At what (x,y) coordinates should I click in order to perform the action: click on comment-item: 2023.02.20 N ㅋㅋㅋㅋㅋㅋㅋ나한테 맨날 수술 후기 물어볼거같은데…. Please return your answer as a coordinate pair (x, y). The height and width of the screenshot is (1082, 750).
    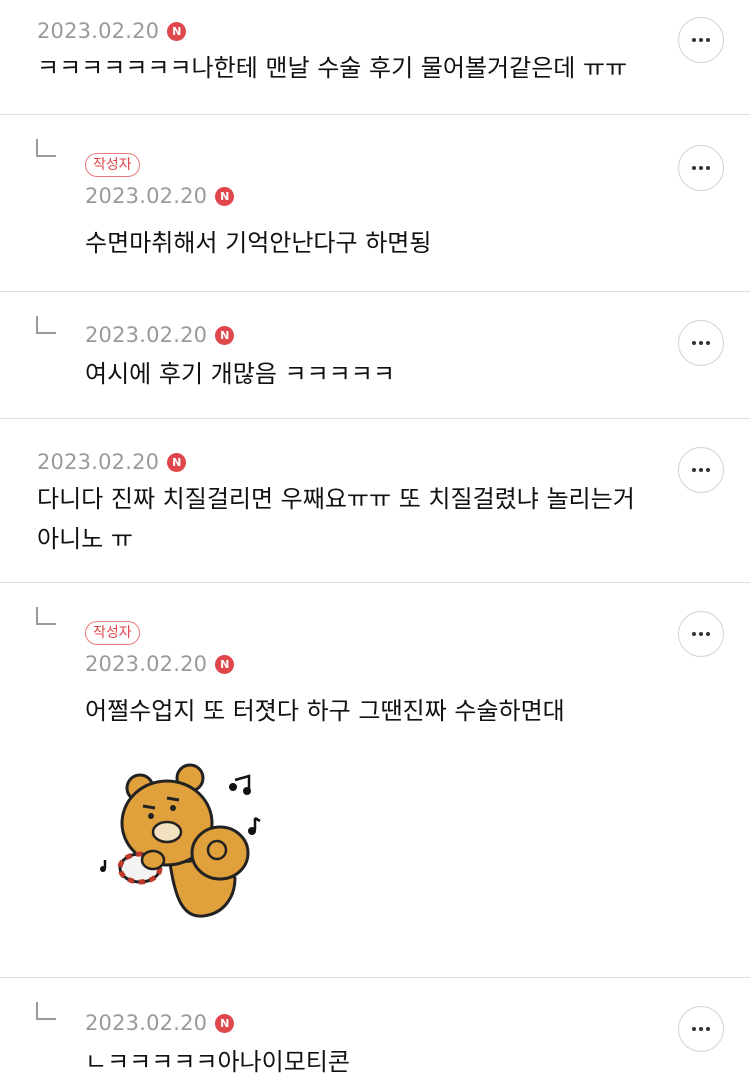
    Looking at the image, I should click on (375, 57).